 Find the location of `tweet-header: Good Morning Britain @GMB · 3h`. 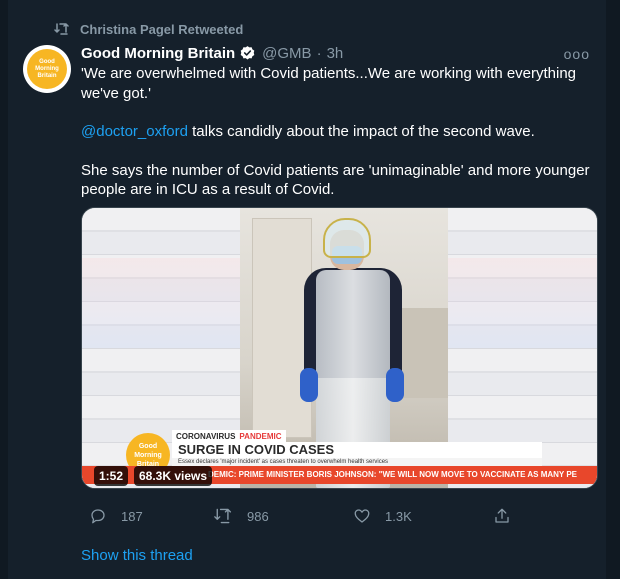

tweet-header: Good Morning Britain @GMB · 3h is located at coordinates (212, 53).